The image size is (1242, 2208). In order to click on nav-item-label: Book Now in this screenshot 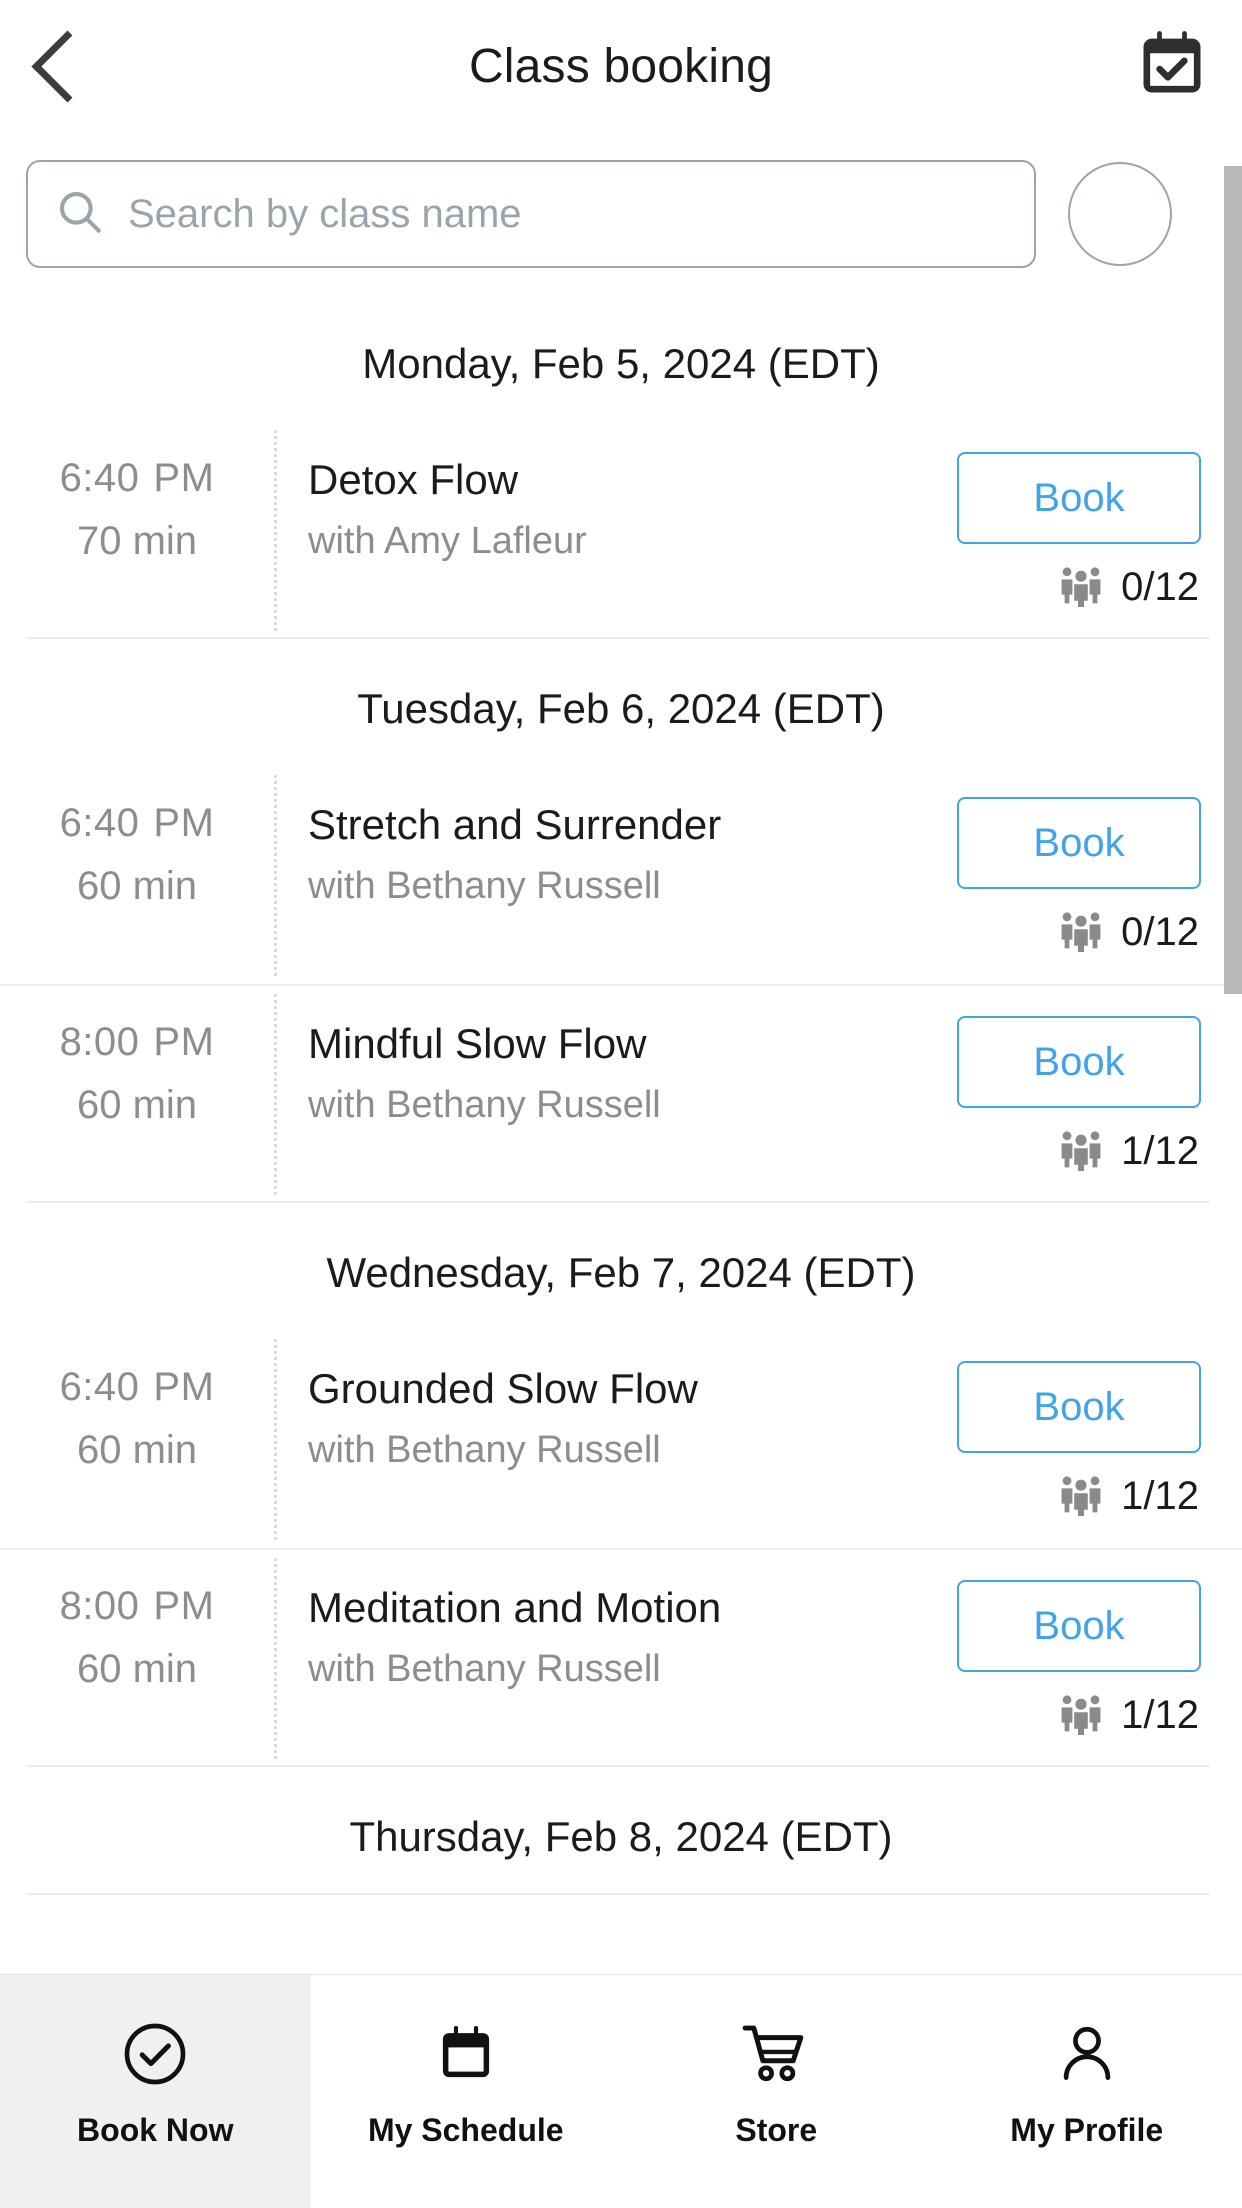, I will do `click(155, 2130)`.